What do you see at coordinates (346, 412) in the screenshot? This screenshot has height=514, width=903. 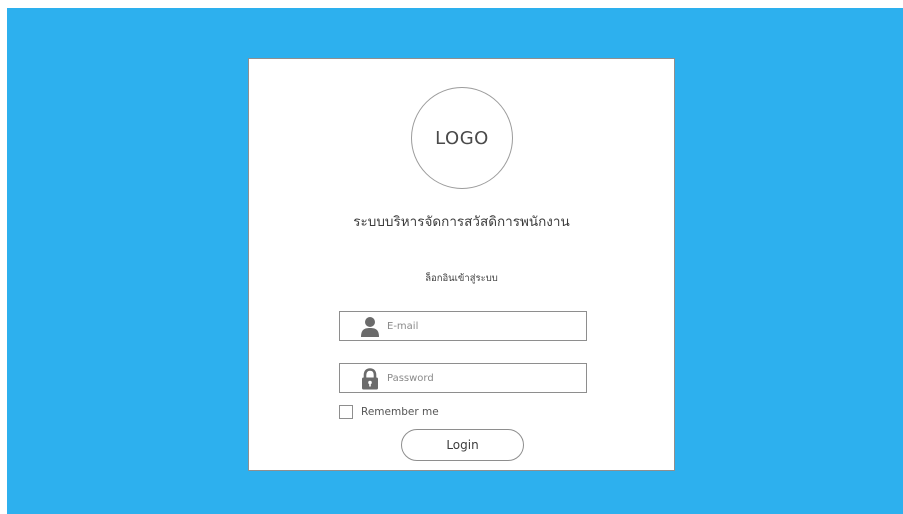 I see `remember-me-checkbox` at bounding box center [346, 412].